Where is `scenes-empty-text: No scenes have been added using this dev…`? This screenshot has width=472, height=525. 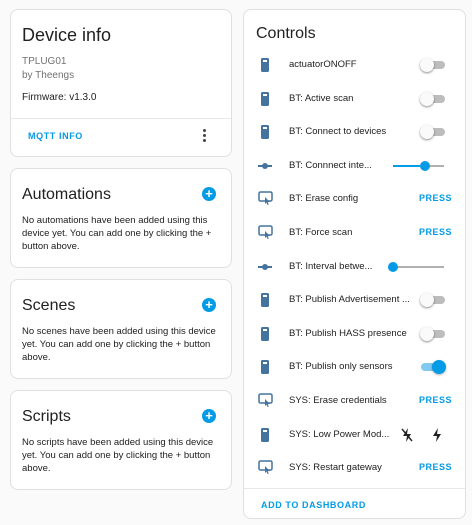
scenes-empty-text: No scenes have been added using this dev… is located at coordinates (119, 344).